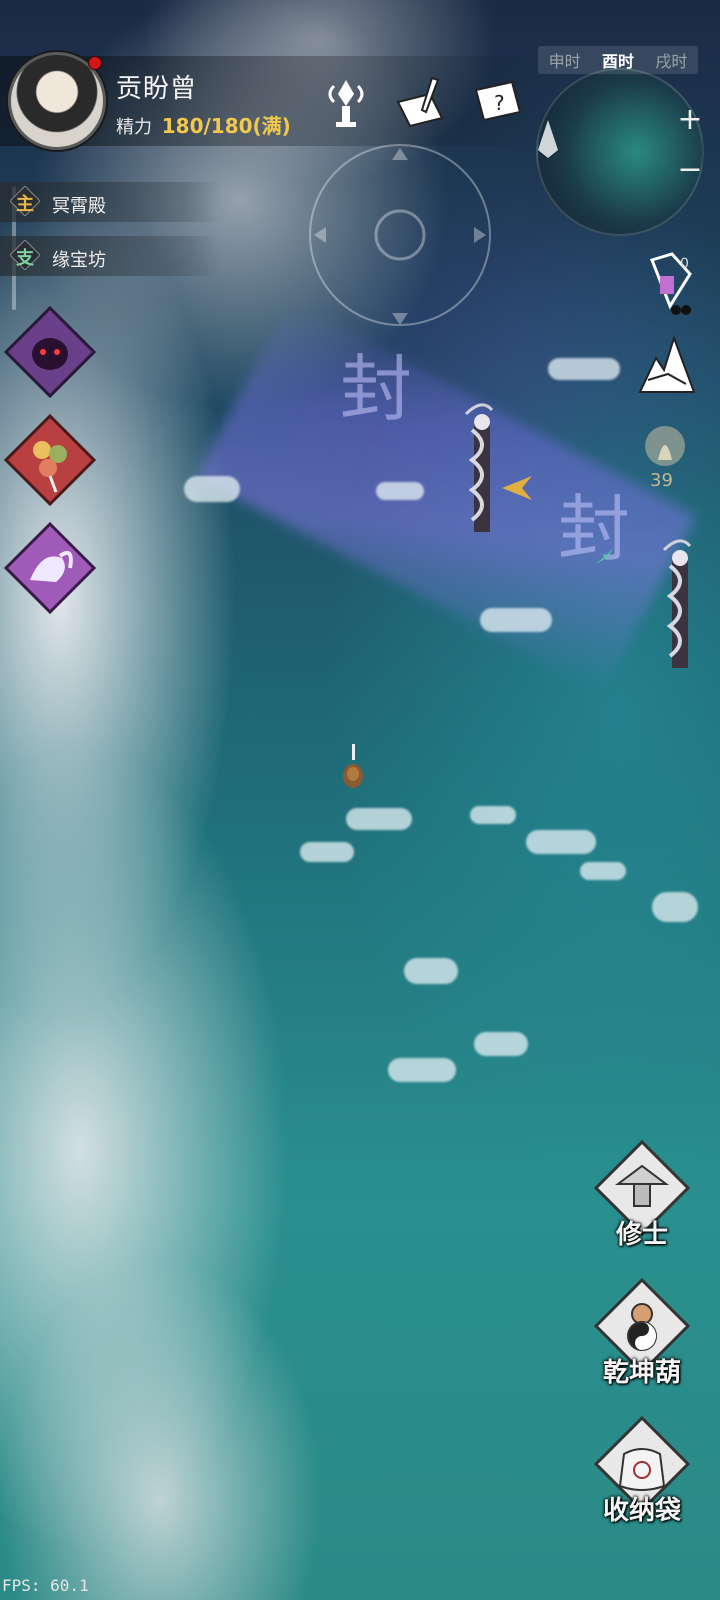 The image size is (720, 1600). Describe the element at coordinates (690, 170) in the screenshot. I see `zoom-out-button: −` at that location.